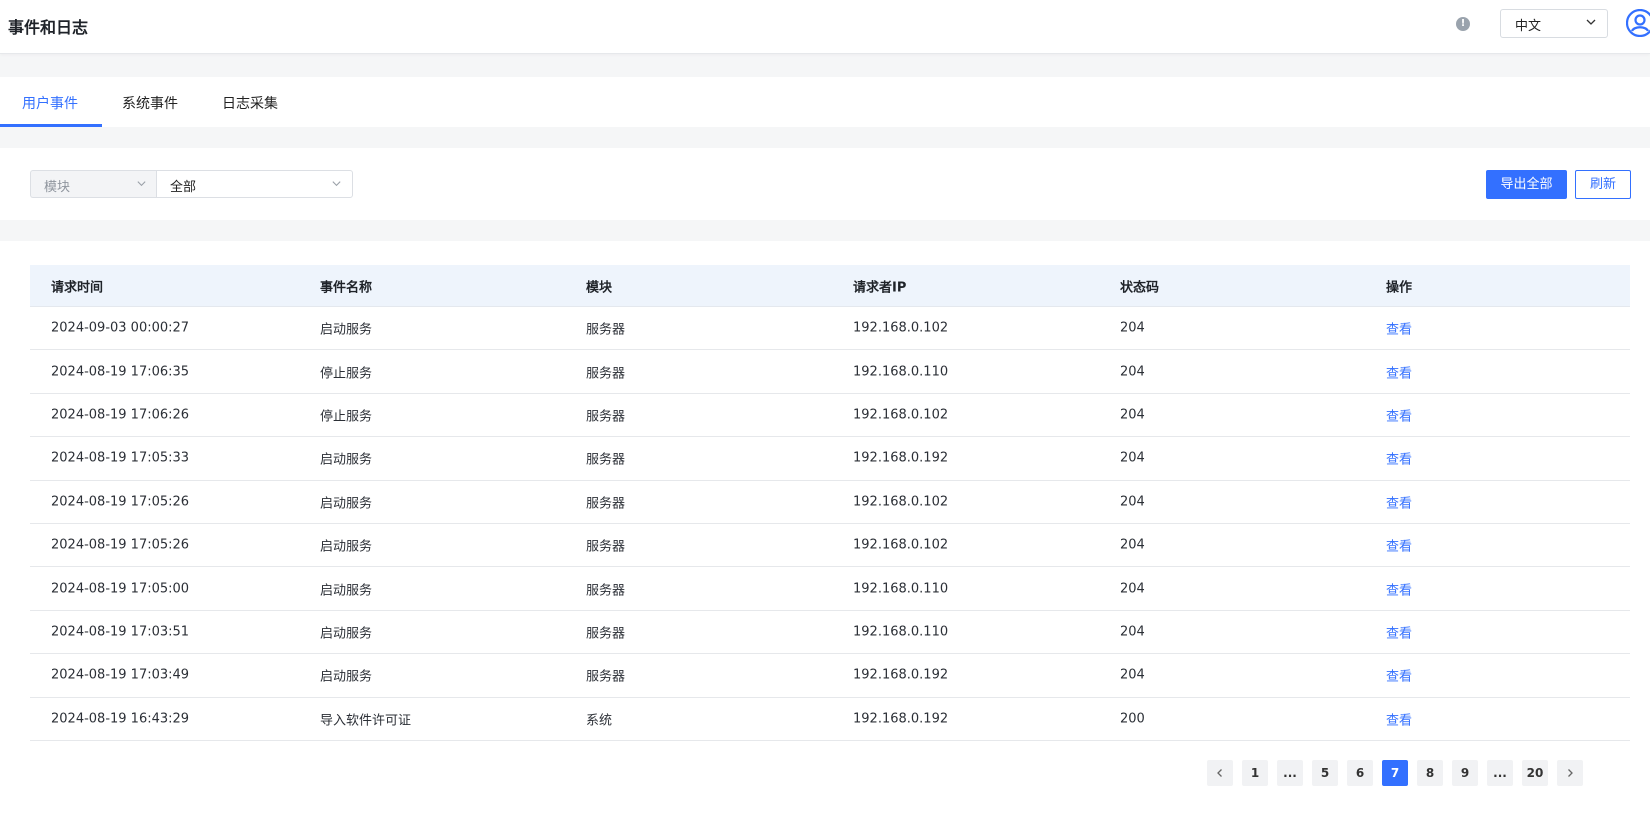 The width and height of the screenshot is (1650, 814). I want to click on cell-request-time: 2024-08-19 17:03:49, so click(120, 675).